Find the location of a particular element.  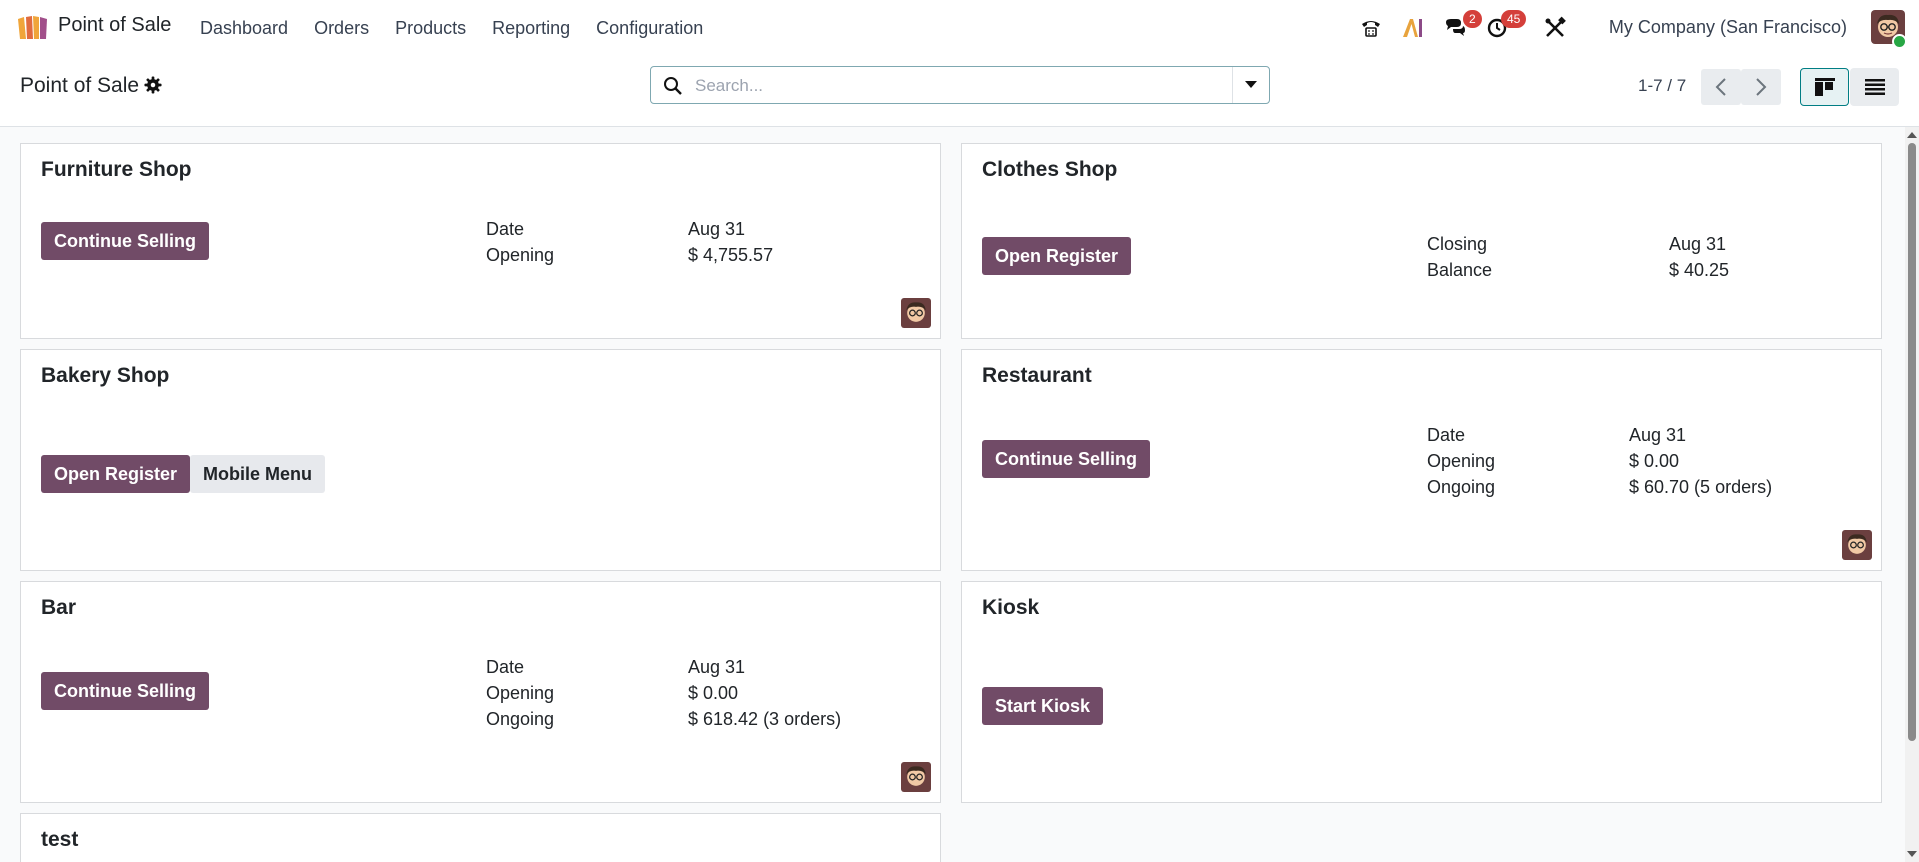

search-options-toggle is located at coordinates (1250, 85).